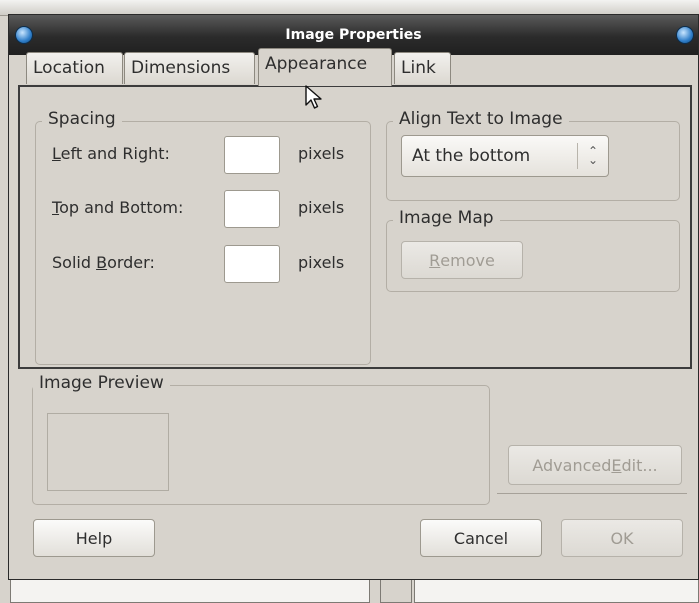 This screenshot has width=699, height=603. I want to click on background-pane-left, so click(190, 591).